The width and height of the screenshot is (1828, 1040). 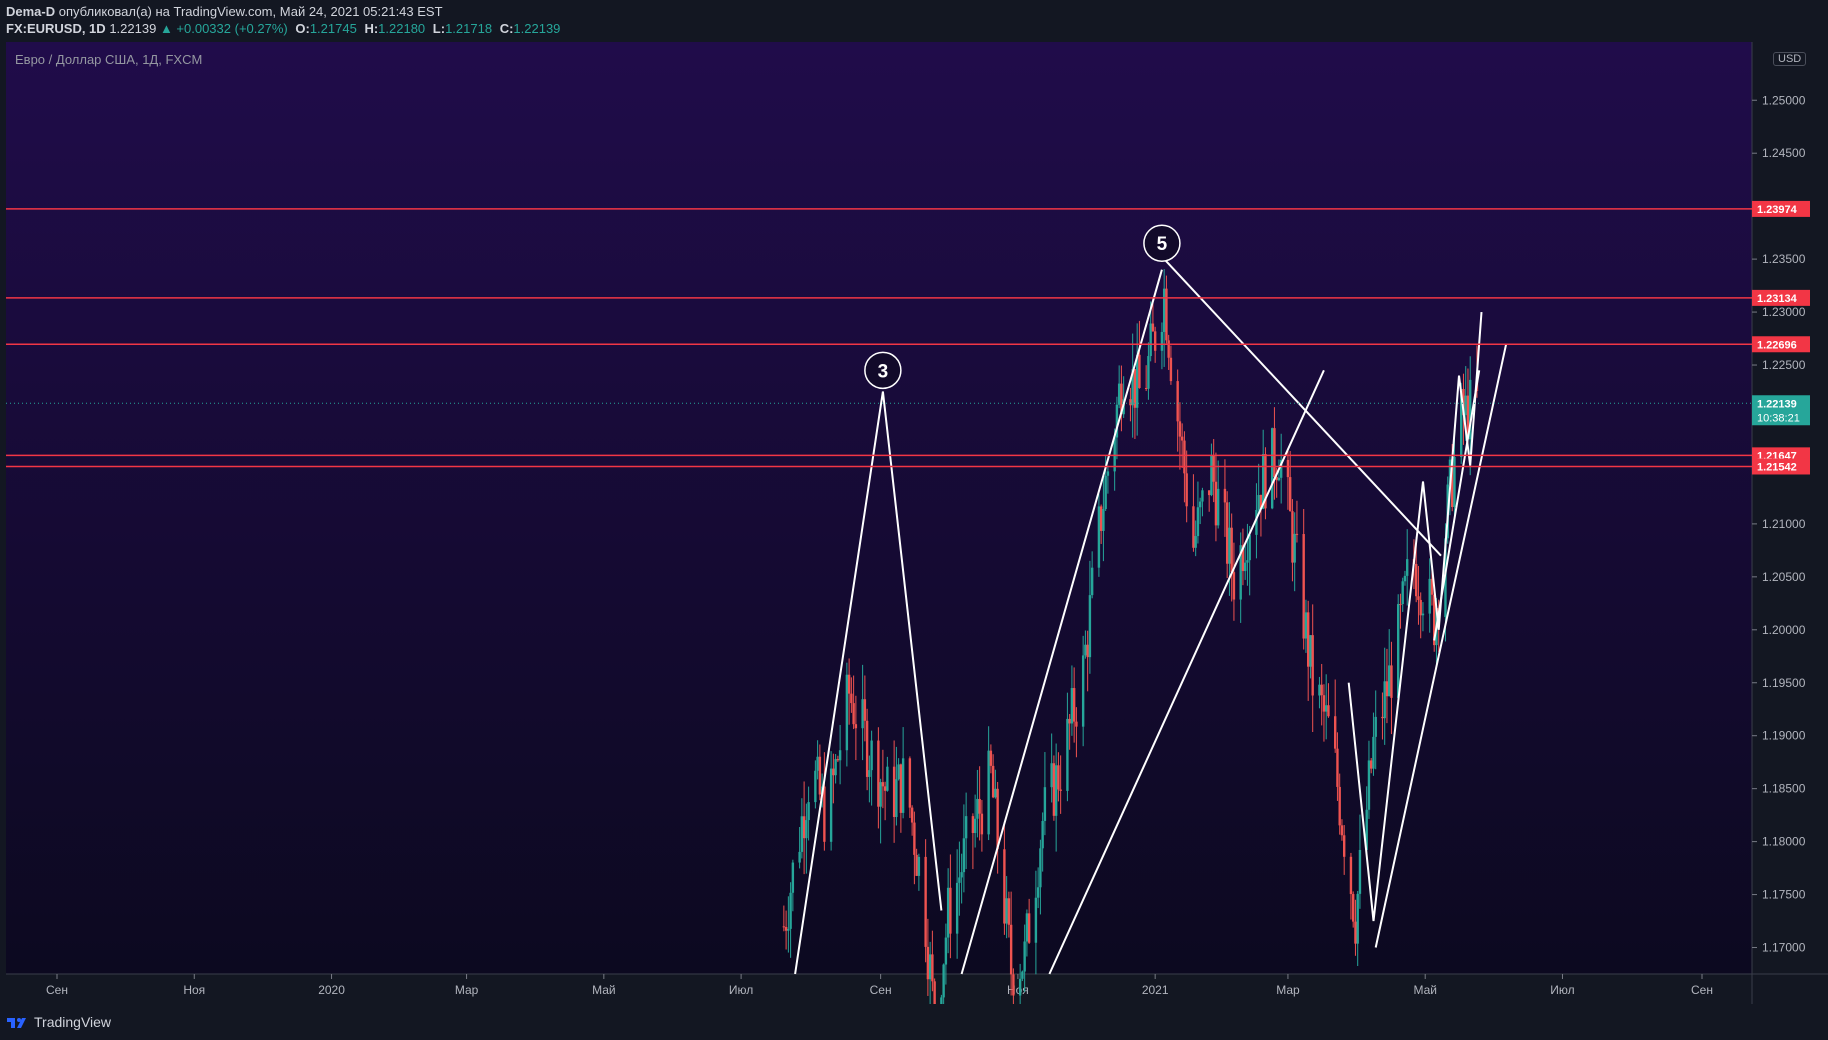 I want to click on y-tick-label: 1.23000, so click(x=1784, y=312).